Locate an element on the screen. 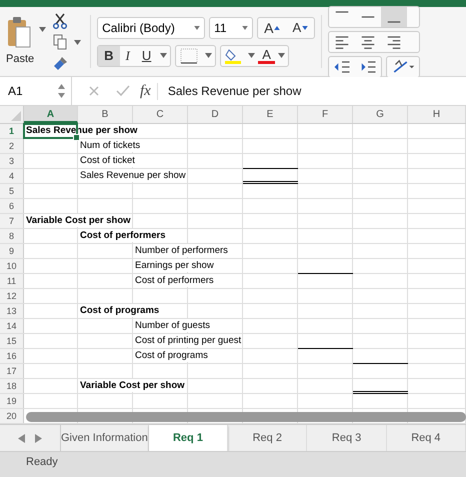 Image resolution: width=466 pixels, height=477 pixels. row-header: 5 is located at coordinates (12, 191).